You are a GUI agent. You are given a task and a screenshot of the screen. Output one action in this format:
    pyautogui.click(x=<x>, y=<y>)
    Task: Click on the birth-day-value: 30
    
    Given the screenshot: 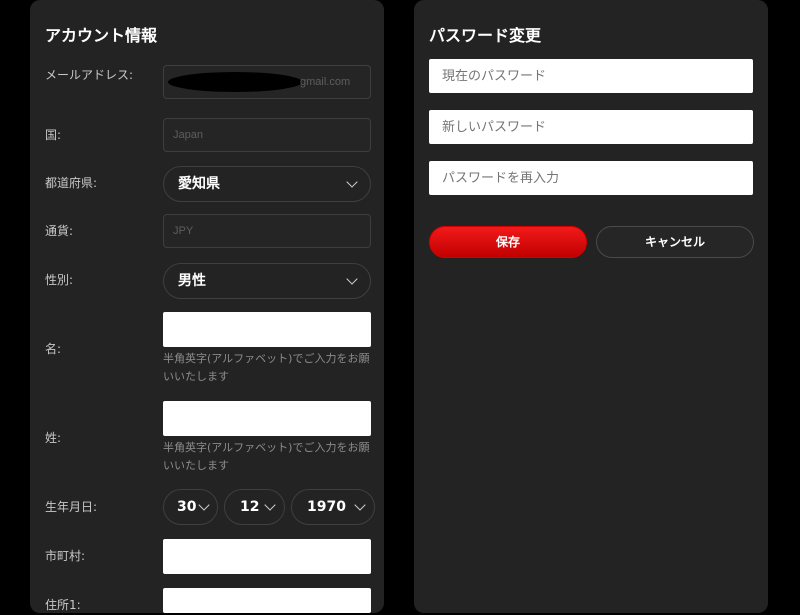 What is the action you would take?
    pyautogui.click(x=187, y=507)
    